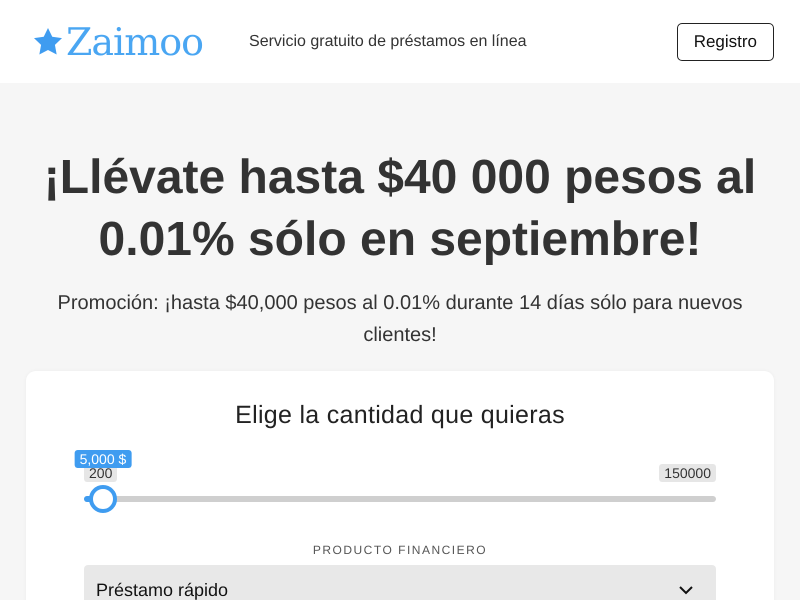 Image resolution: width=800 pixels, height=600 pixels. What do you see at coordinates (725, 41) in the screenshot?
I see `register-button: Registro` at bounding box center [725, 41].